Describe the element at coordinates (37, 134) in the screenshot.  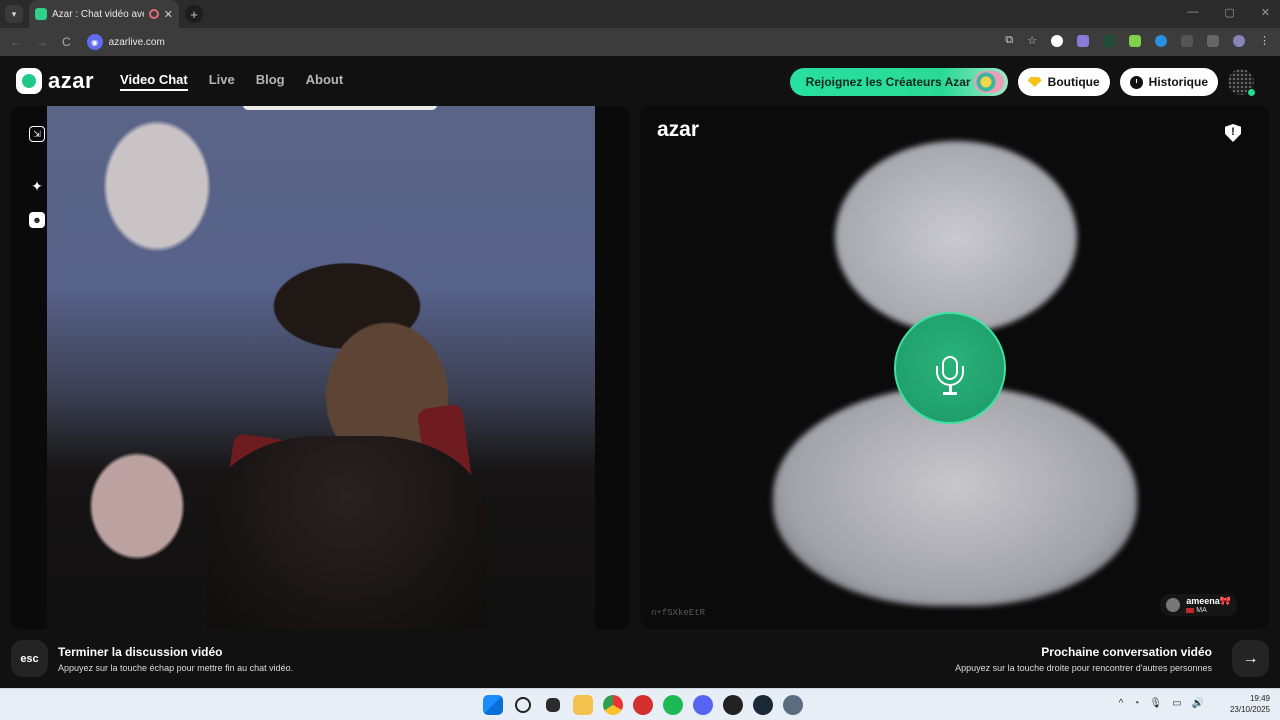
I see `shrink-video-icon: ⇲` at that location.